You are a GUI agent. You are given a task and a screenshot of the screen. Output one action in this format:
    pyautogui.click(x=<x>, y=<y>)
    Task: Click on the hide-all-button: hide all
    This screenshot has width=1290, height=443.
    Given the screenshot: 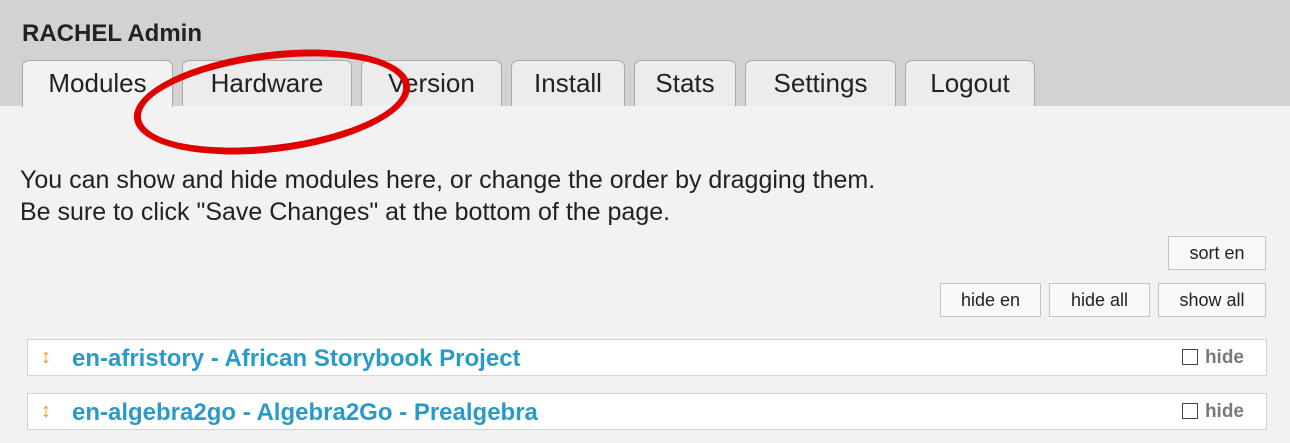 What is the action you would take?
    pyautogui.click(x=1099, y=300)
    